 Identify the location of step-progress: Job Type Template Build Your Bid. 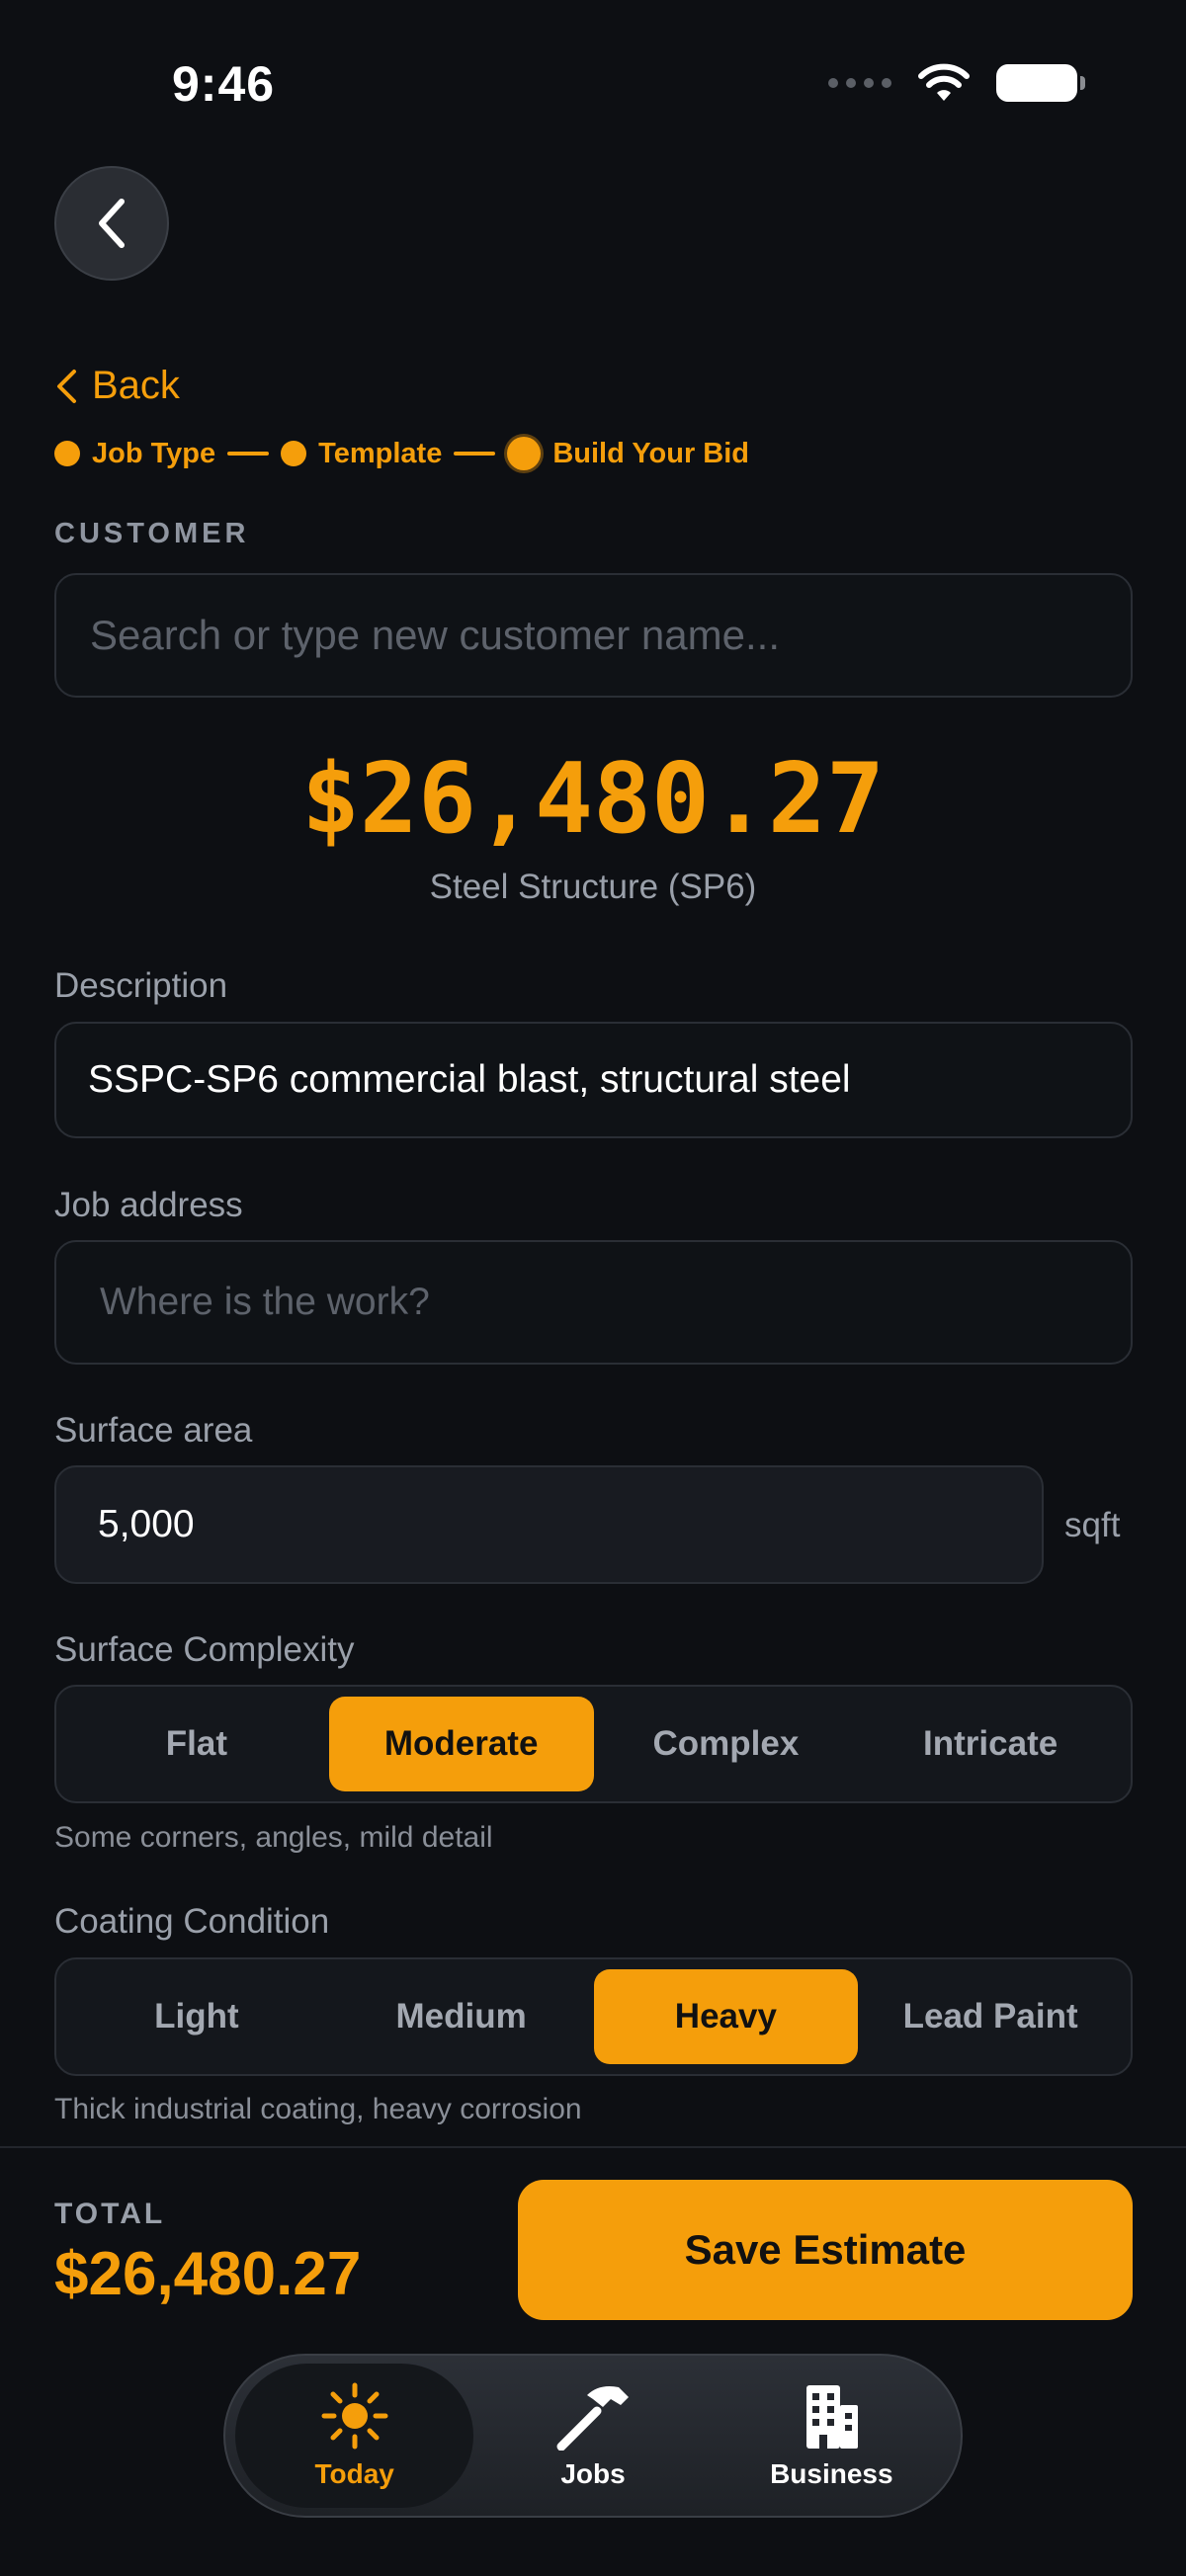
(401, 453).